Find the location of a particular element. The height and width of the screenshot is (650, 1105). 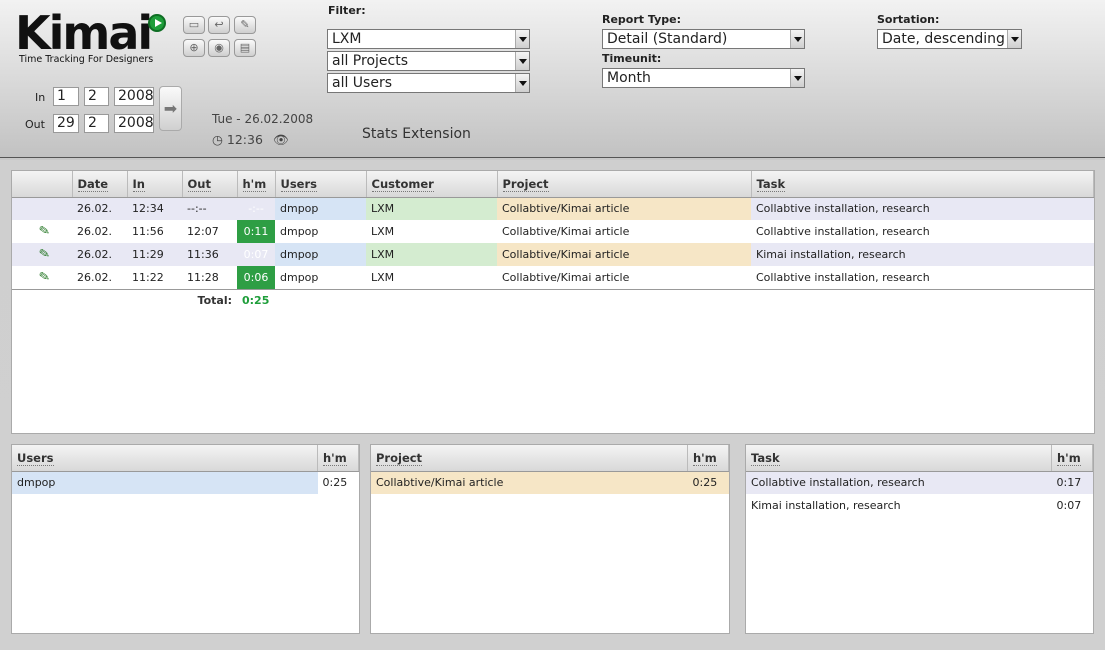

col-date: Date is located at coordinates (100, 184).